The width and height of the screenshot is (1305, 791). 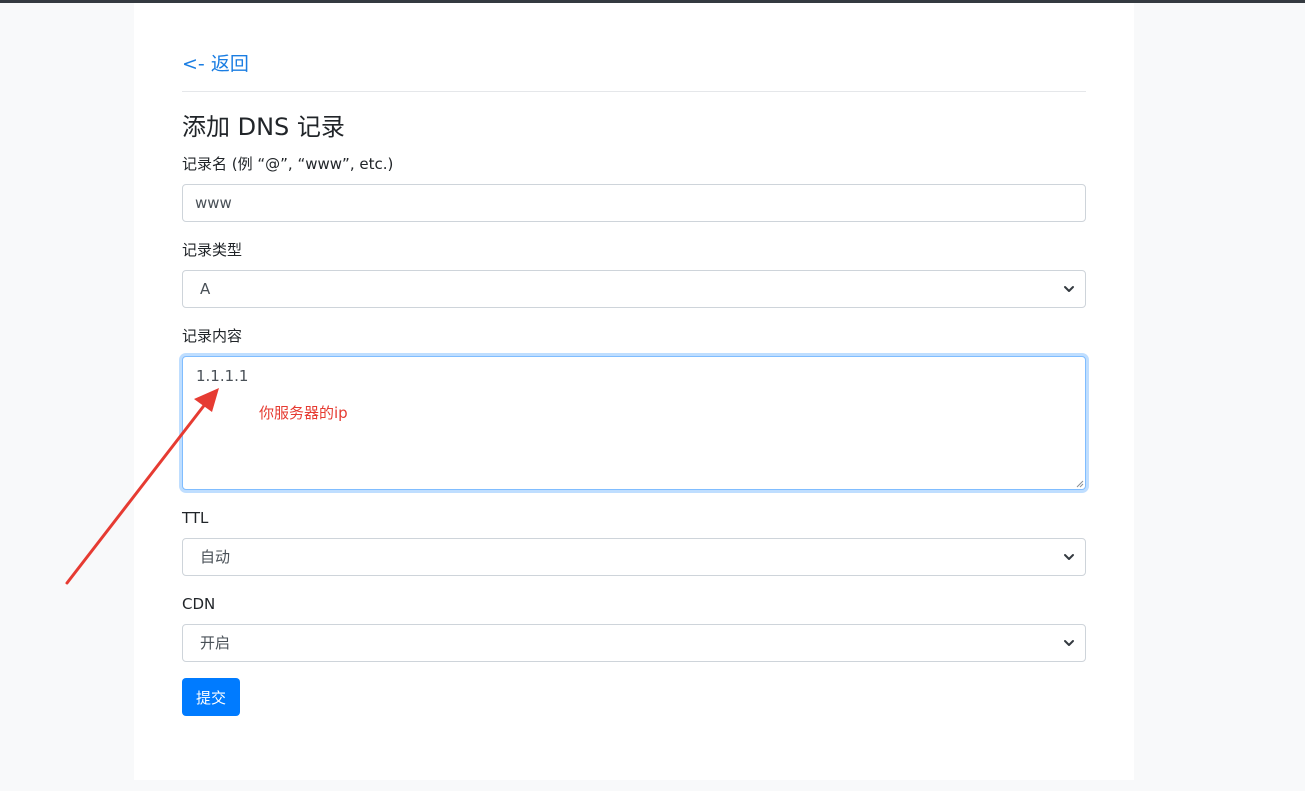 What do you see at coordinates (634, 423) in the screenshot?
I see `record-content-textarea: 1.1.1.1` at bounding box center [634, 423].